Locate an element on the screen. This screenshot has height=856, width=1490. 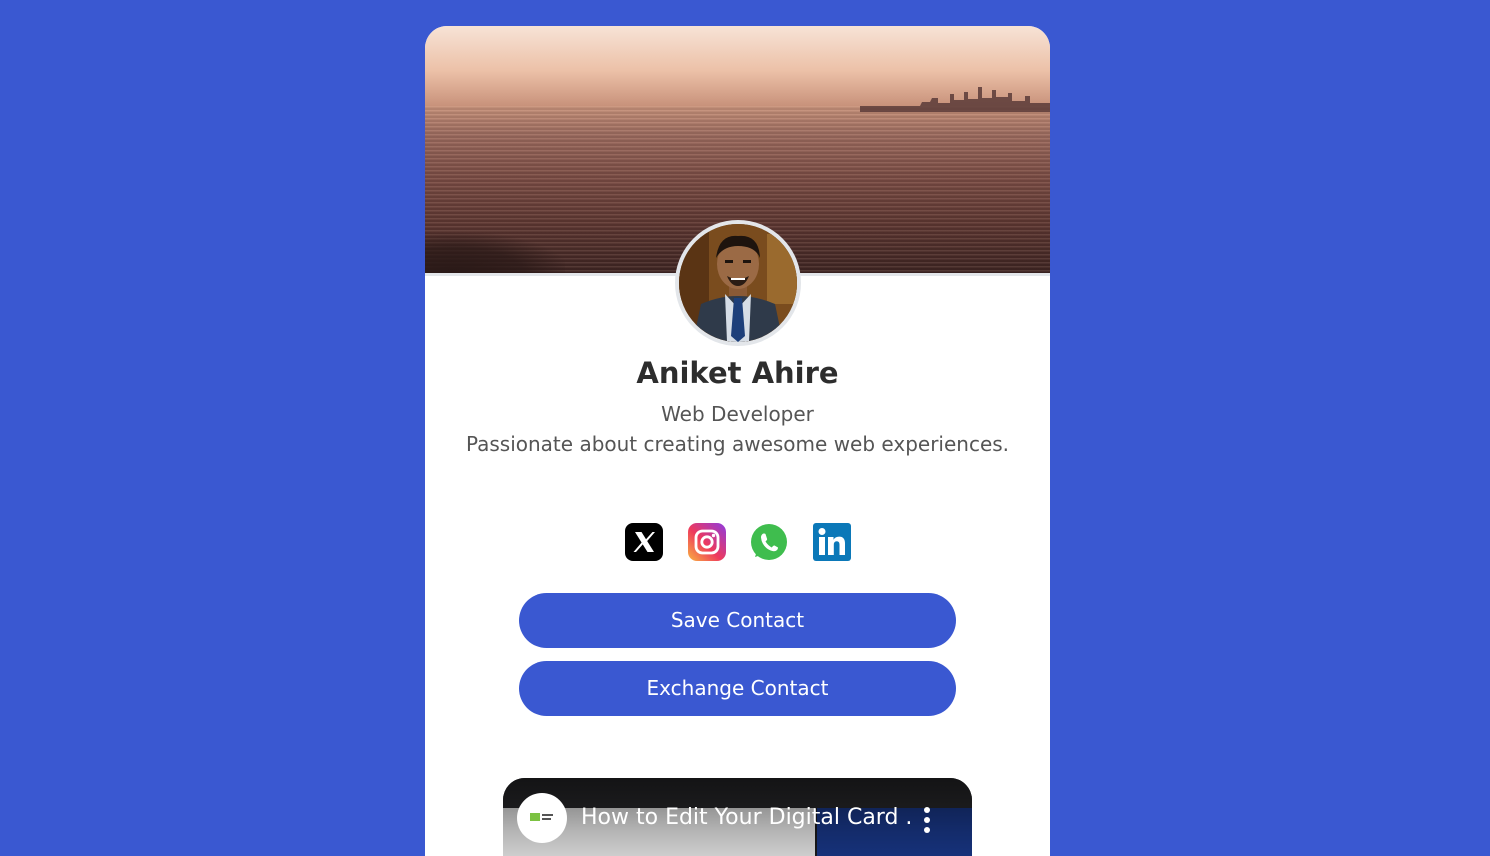
channel-avatar is located at coordinates (542, 818).